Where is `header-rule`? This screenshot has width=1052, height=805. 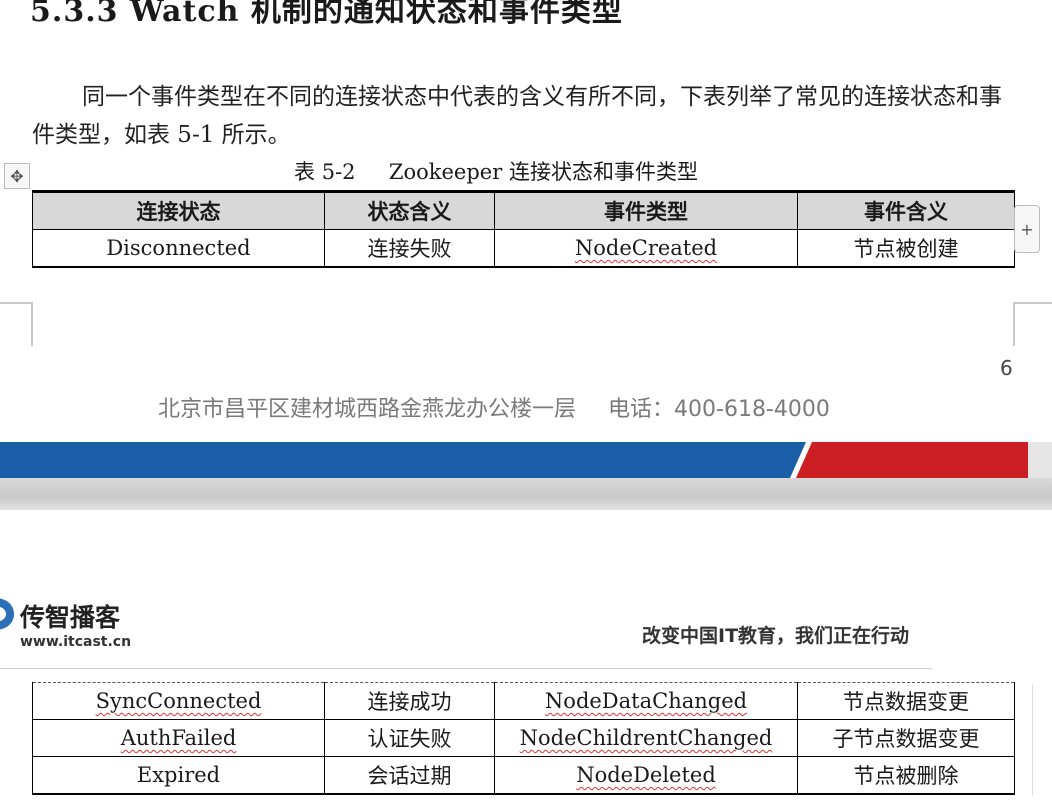 header-rule is located at coordinates (466, 668).